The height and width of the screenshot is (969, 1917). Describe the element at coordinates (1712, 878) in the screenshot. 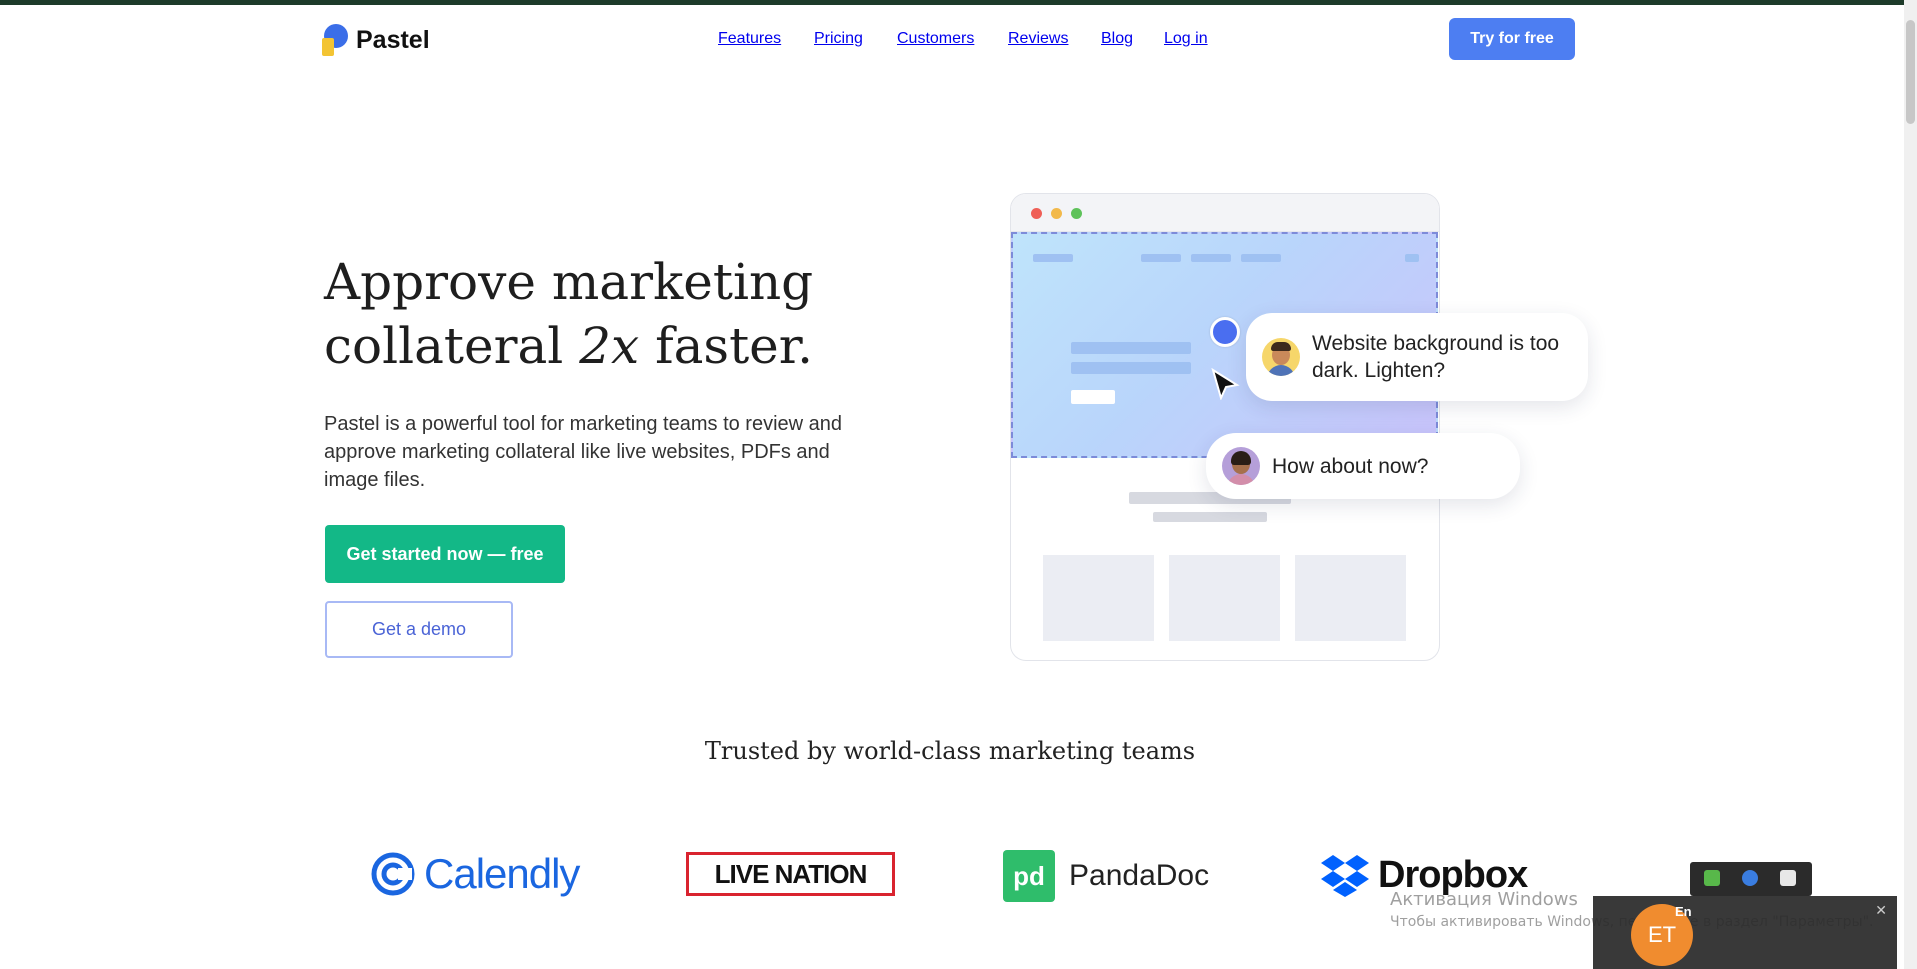

I see `nvidia-icon` at that location.